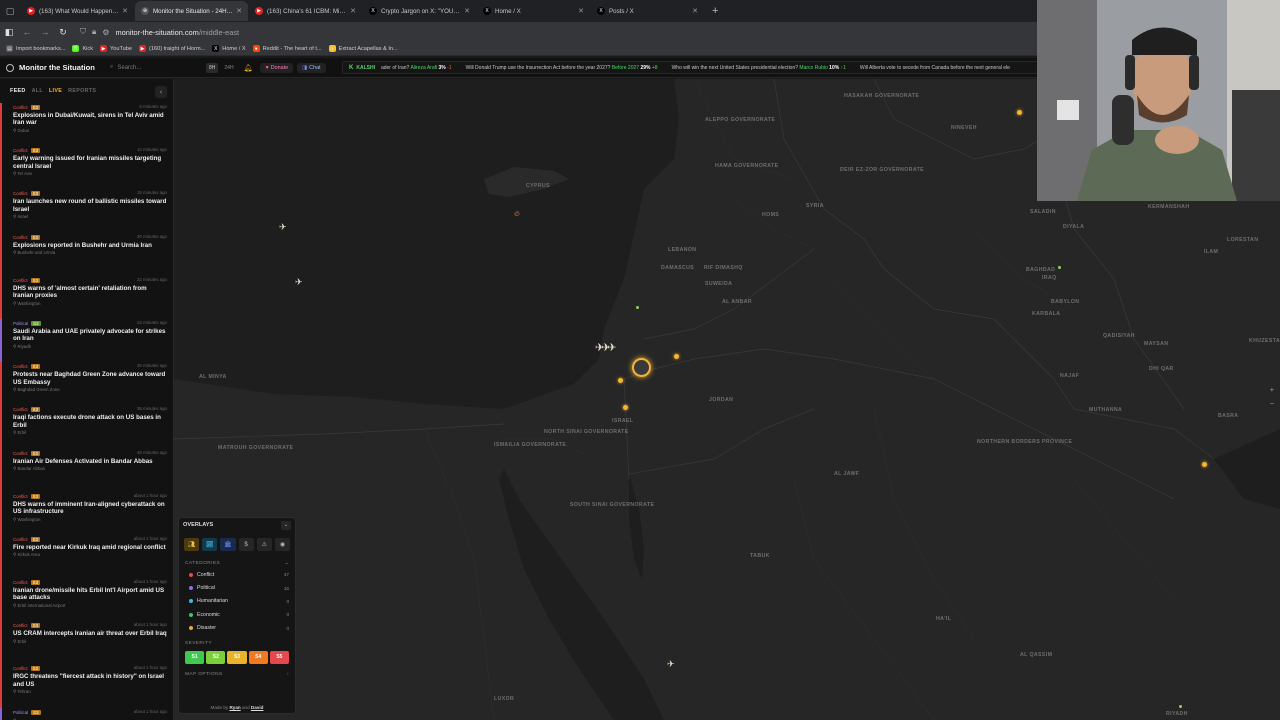  Describe the element at coordinates (279, 657) in the screenshot. I see `severity-filter-button: S5` at that location.